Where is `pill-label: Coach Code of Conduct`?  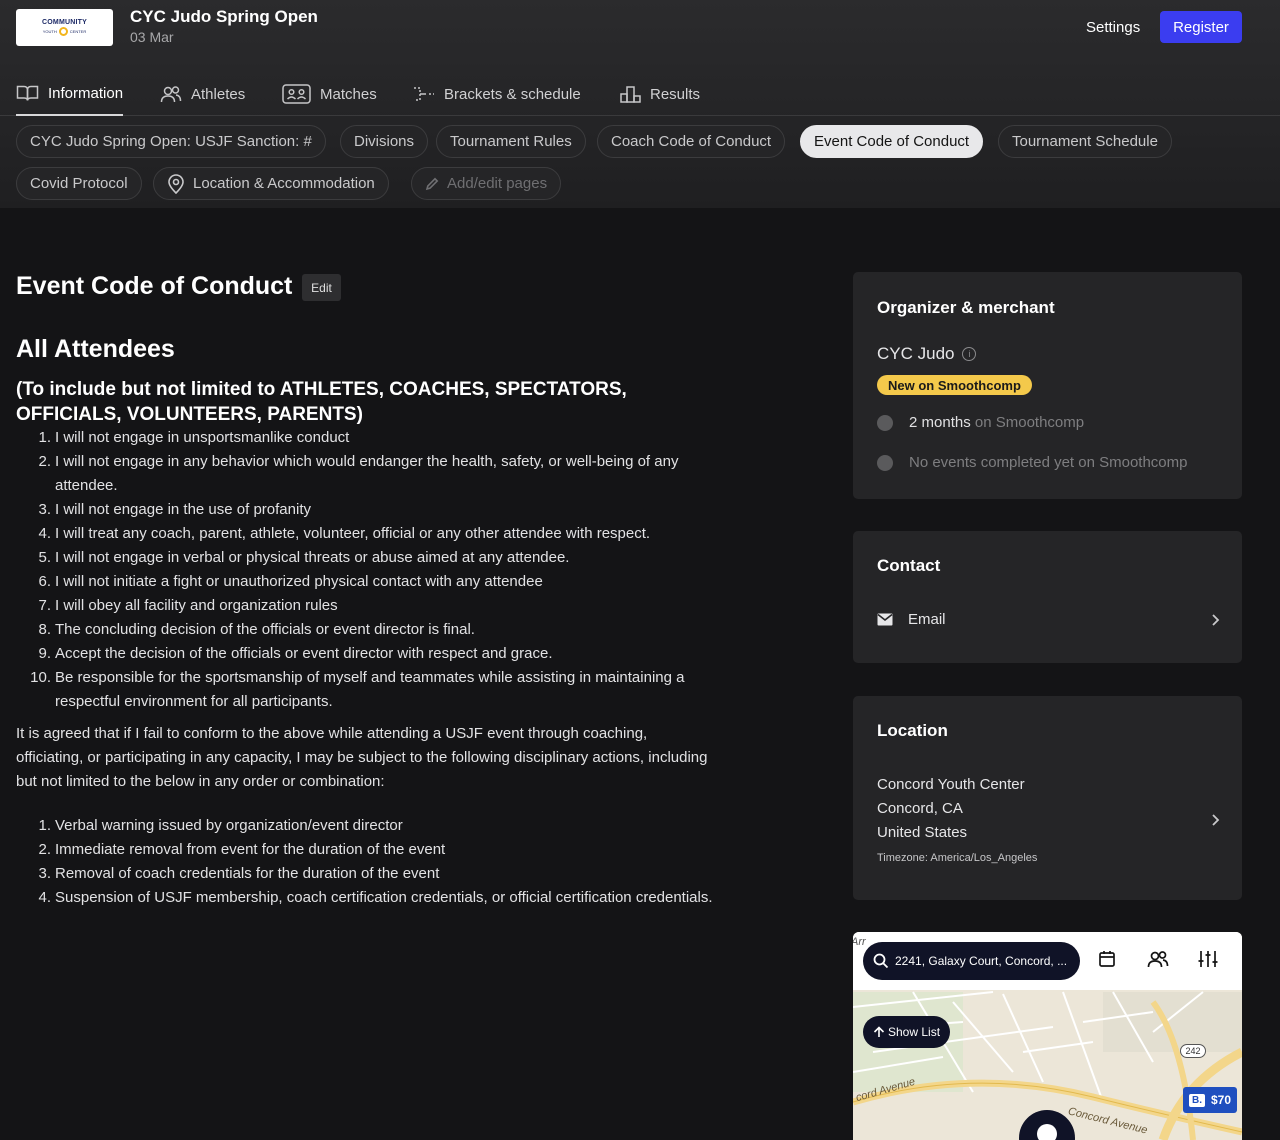
pill-label: Coach Code of Conduct is located at coordinates (691, 141).